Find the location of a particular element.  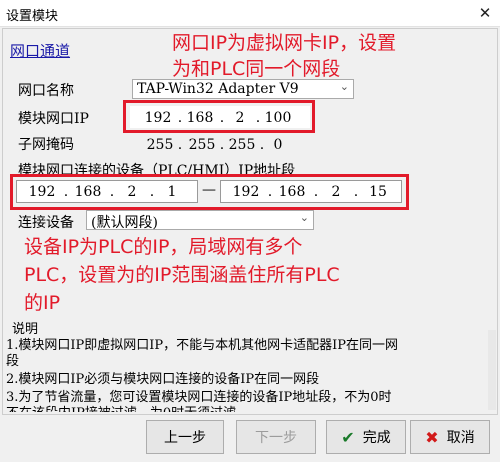

connect-device-label: 连接设备 is located at coordinates (46, 223).